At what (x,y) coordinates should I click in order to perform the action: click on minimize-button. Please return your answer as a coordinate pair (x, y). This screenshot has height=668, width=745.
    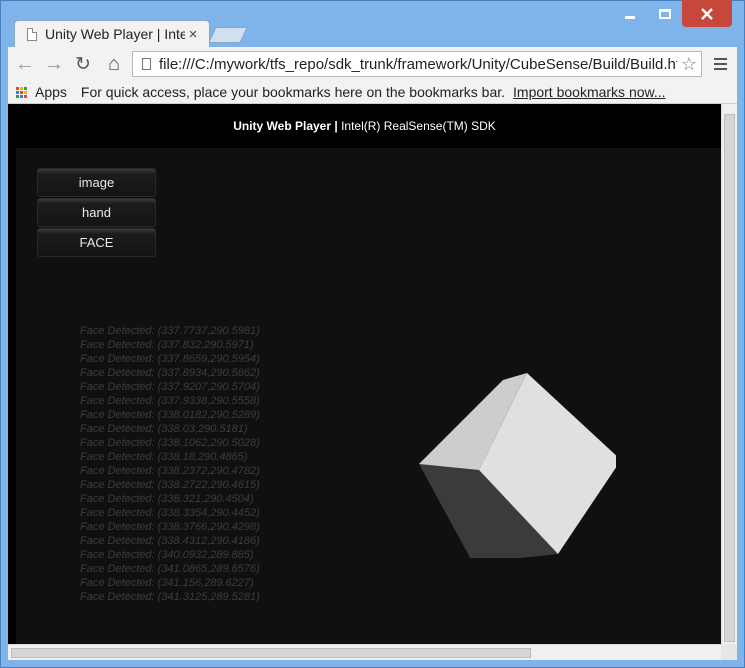
    Looking at the image, I should click on (630, 13).